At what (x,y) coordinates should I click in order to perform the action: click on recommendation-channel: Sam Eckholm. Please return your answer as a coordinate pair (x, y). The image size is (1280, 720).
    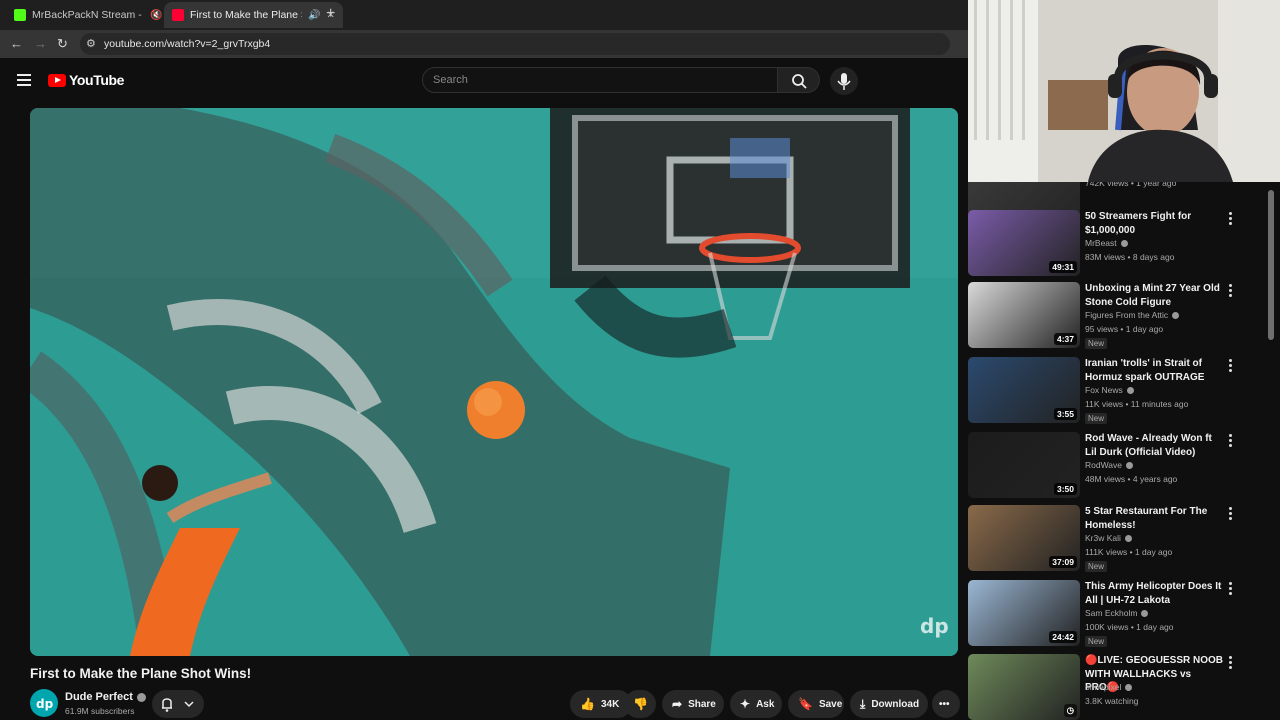
    Looking at the image, I should click on (1117, 613).